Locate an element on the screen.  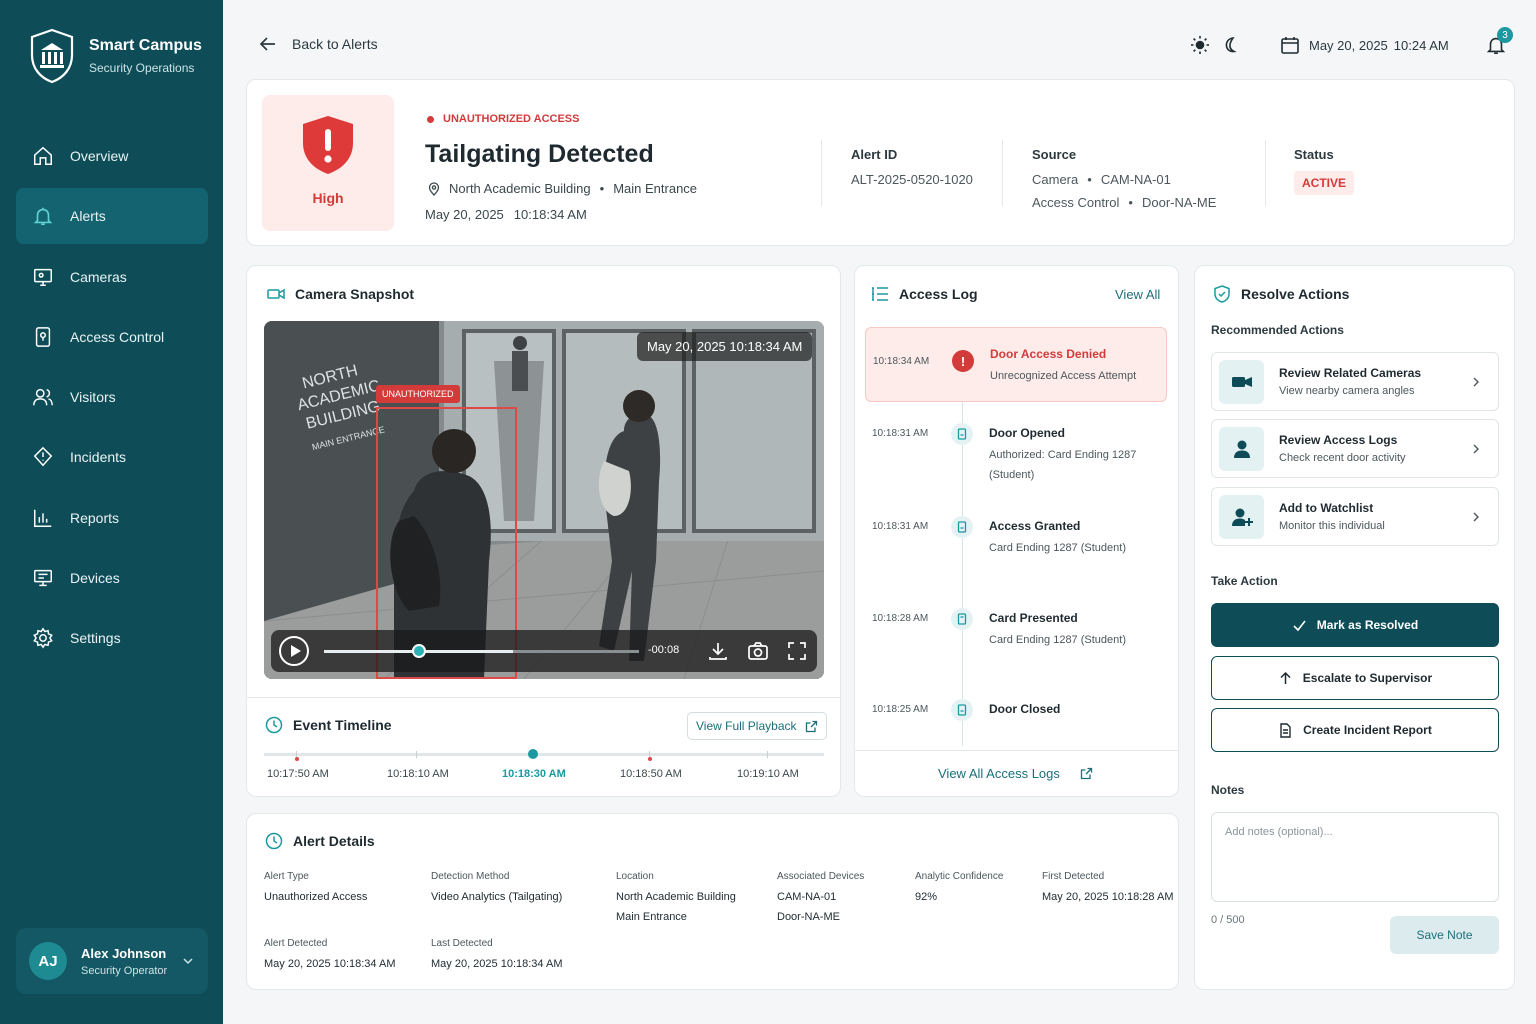
screenshot-camera-icon is located at coordinates (758, 651).